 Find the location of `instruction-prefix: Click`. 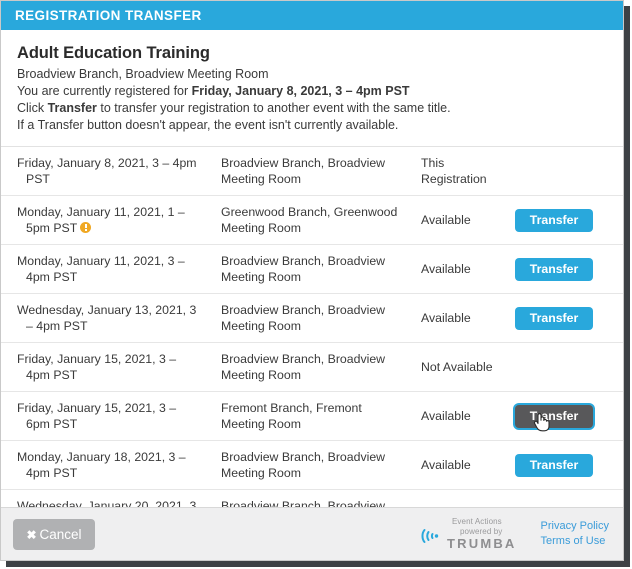

instruction-prefix: Click is located at coordinates (32, 108).